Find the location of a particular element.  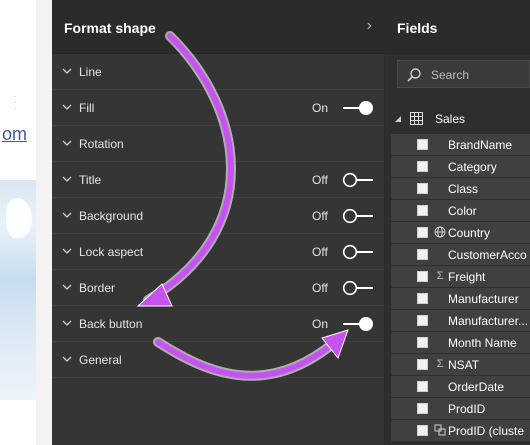

fields-search-input: Search is located at coordinates (463, 74).